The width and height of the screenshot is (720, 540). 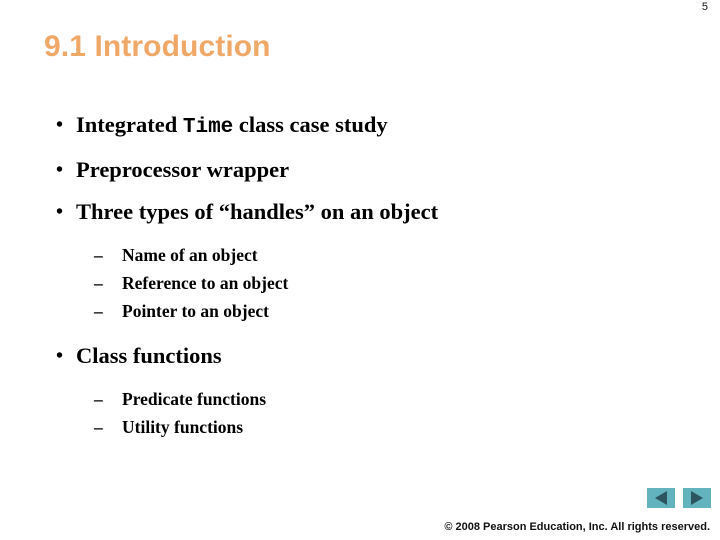 I want to click on bullet-item: • Integrated Time class case study, so click(x=360, y=126).